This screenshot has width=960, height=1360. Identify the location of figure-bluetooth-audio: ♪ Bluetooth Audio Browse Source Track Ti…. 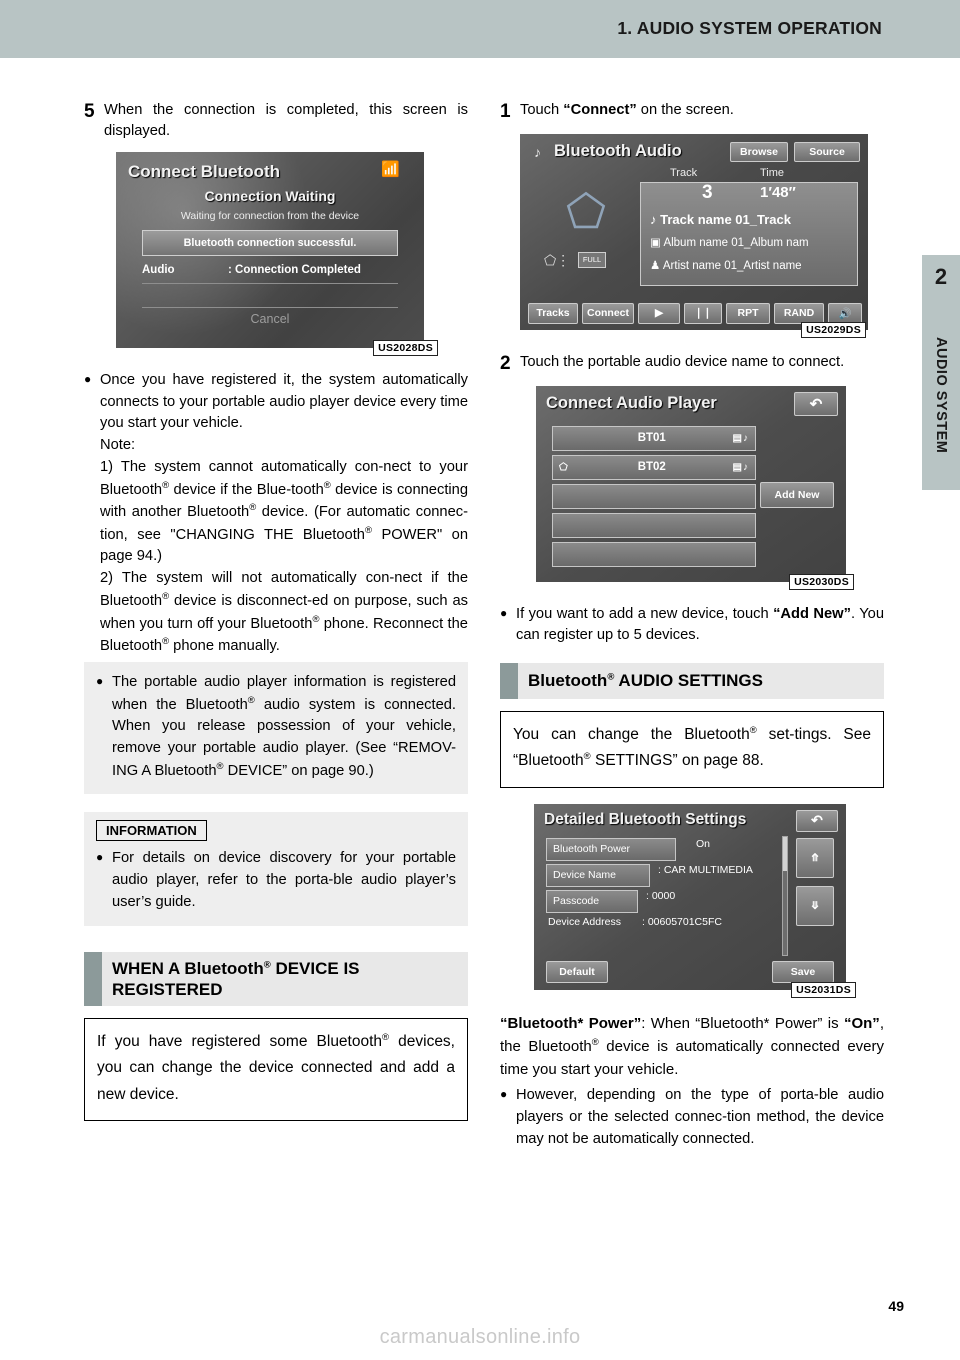
(692, 235).